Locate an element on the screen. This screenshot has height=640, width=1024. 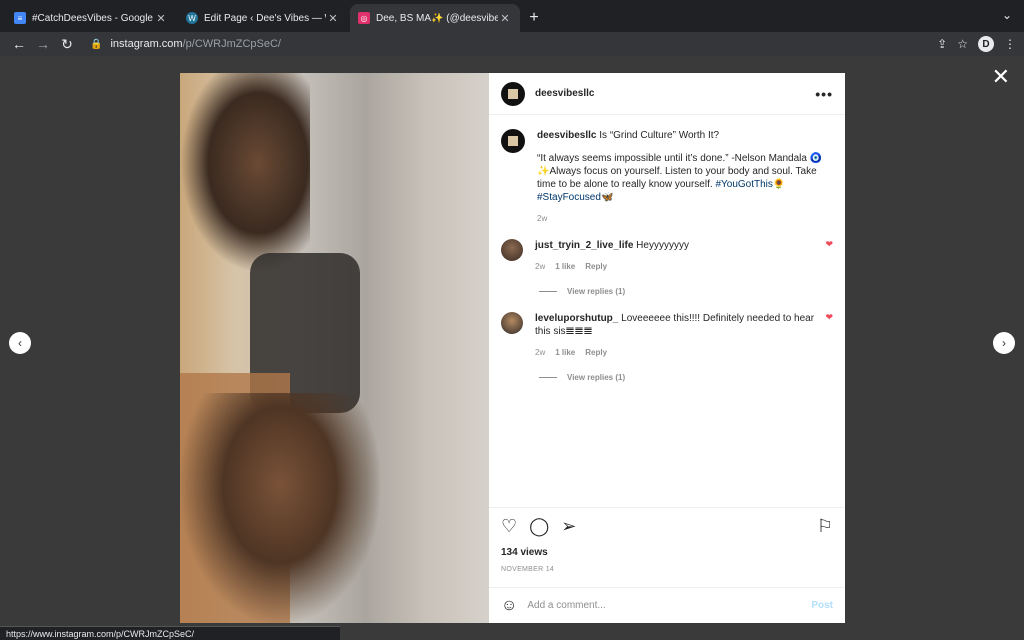
tab-title: #CatchDeesVibes - Google Do is located at coordinates (93, 18).